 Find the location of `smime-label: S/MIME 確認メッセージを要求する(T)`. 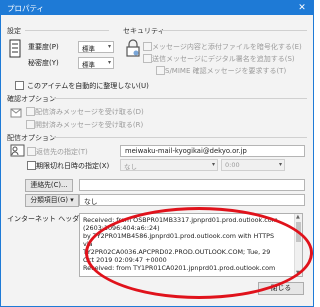

smime-label: S/MIME 確認メッセージを要求する(T) is located at coordinates (226, 71).